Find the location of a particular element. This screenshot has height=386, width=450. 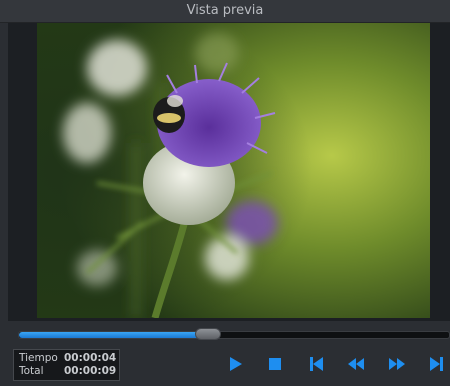

rewind-button is located at coordinates (356, 364).